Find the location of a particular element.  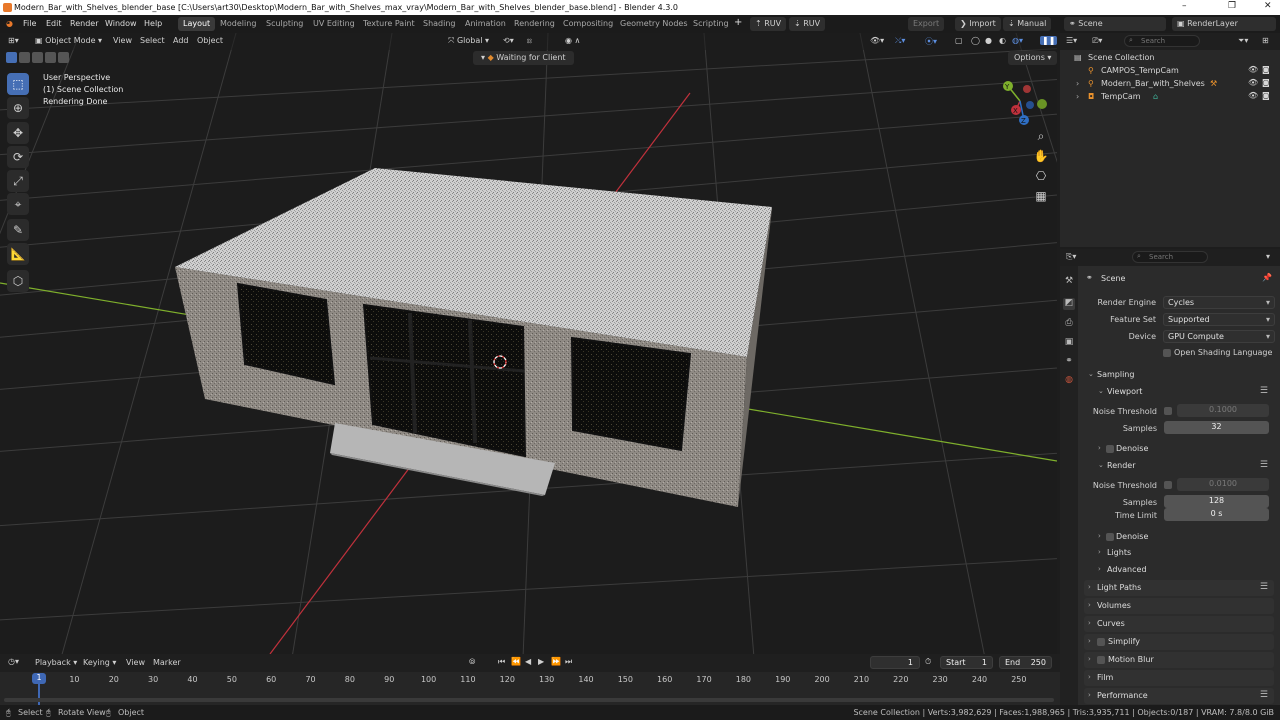

export-button: Export is located at coordinates (926, 24).